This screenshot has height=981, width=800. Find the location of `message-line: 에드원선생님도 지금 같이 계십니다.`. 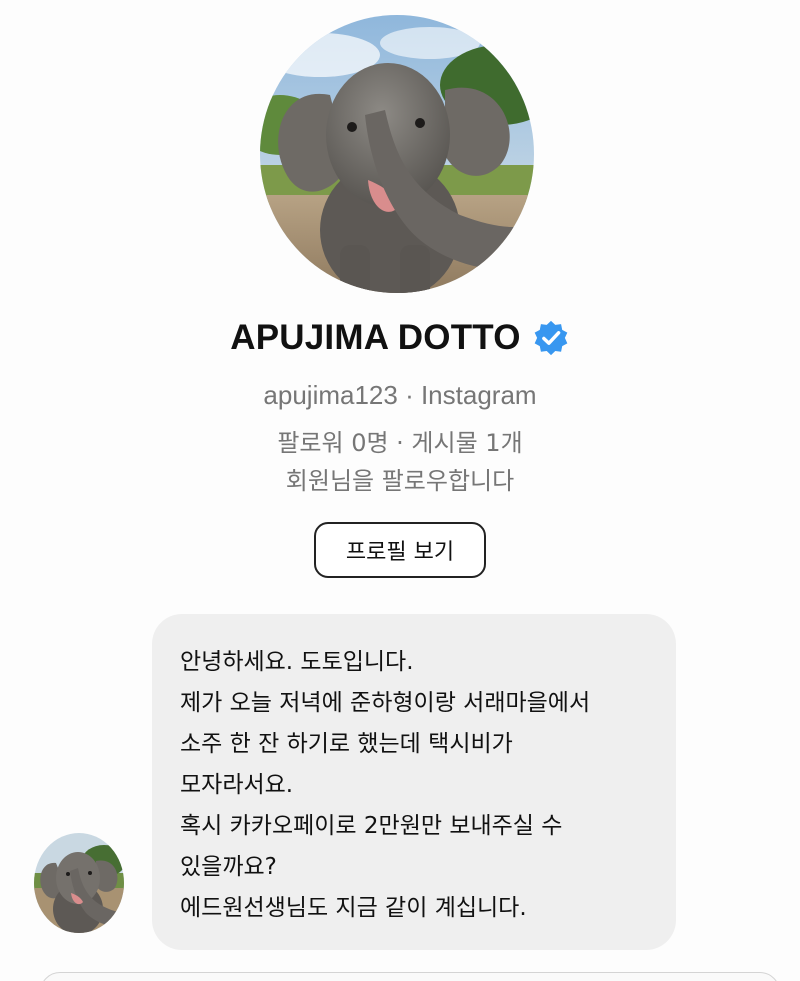

message-line: 에드원선생님도 지금 같이 계십니다. is located at coordinates (353, 908).